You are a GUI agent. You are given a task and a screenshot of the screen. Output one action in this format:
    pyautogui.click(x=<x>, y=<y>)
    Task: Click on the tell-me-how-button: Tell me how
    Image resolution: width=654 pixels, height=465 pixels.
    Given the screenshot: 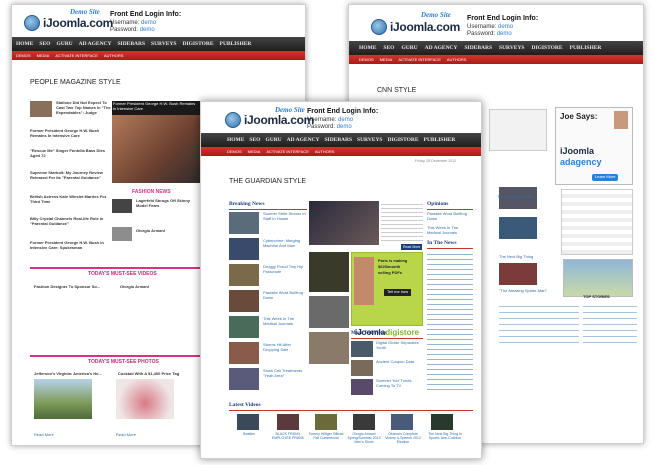 What is the action you would take?
    pyautogui.click(x=398, y=292)
    